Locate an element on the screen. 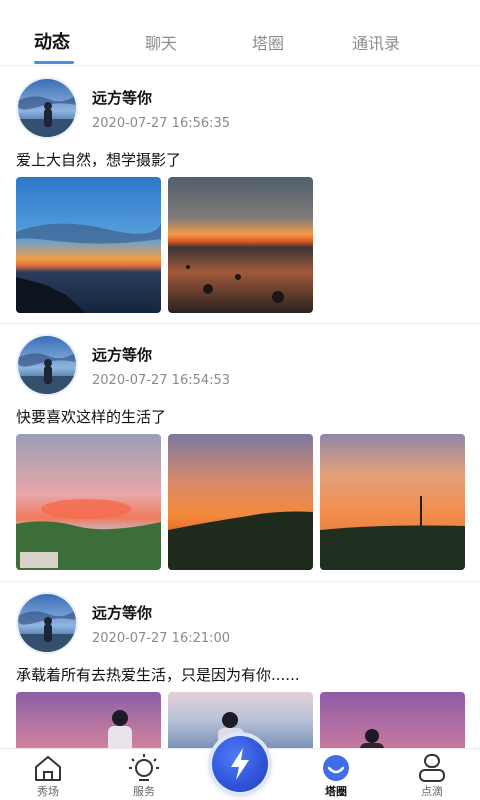  user-icon is located at coordinates (432, 768).